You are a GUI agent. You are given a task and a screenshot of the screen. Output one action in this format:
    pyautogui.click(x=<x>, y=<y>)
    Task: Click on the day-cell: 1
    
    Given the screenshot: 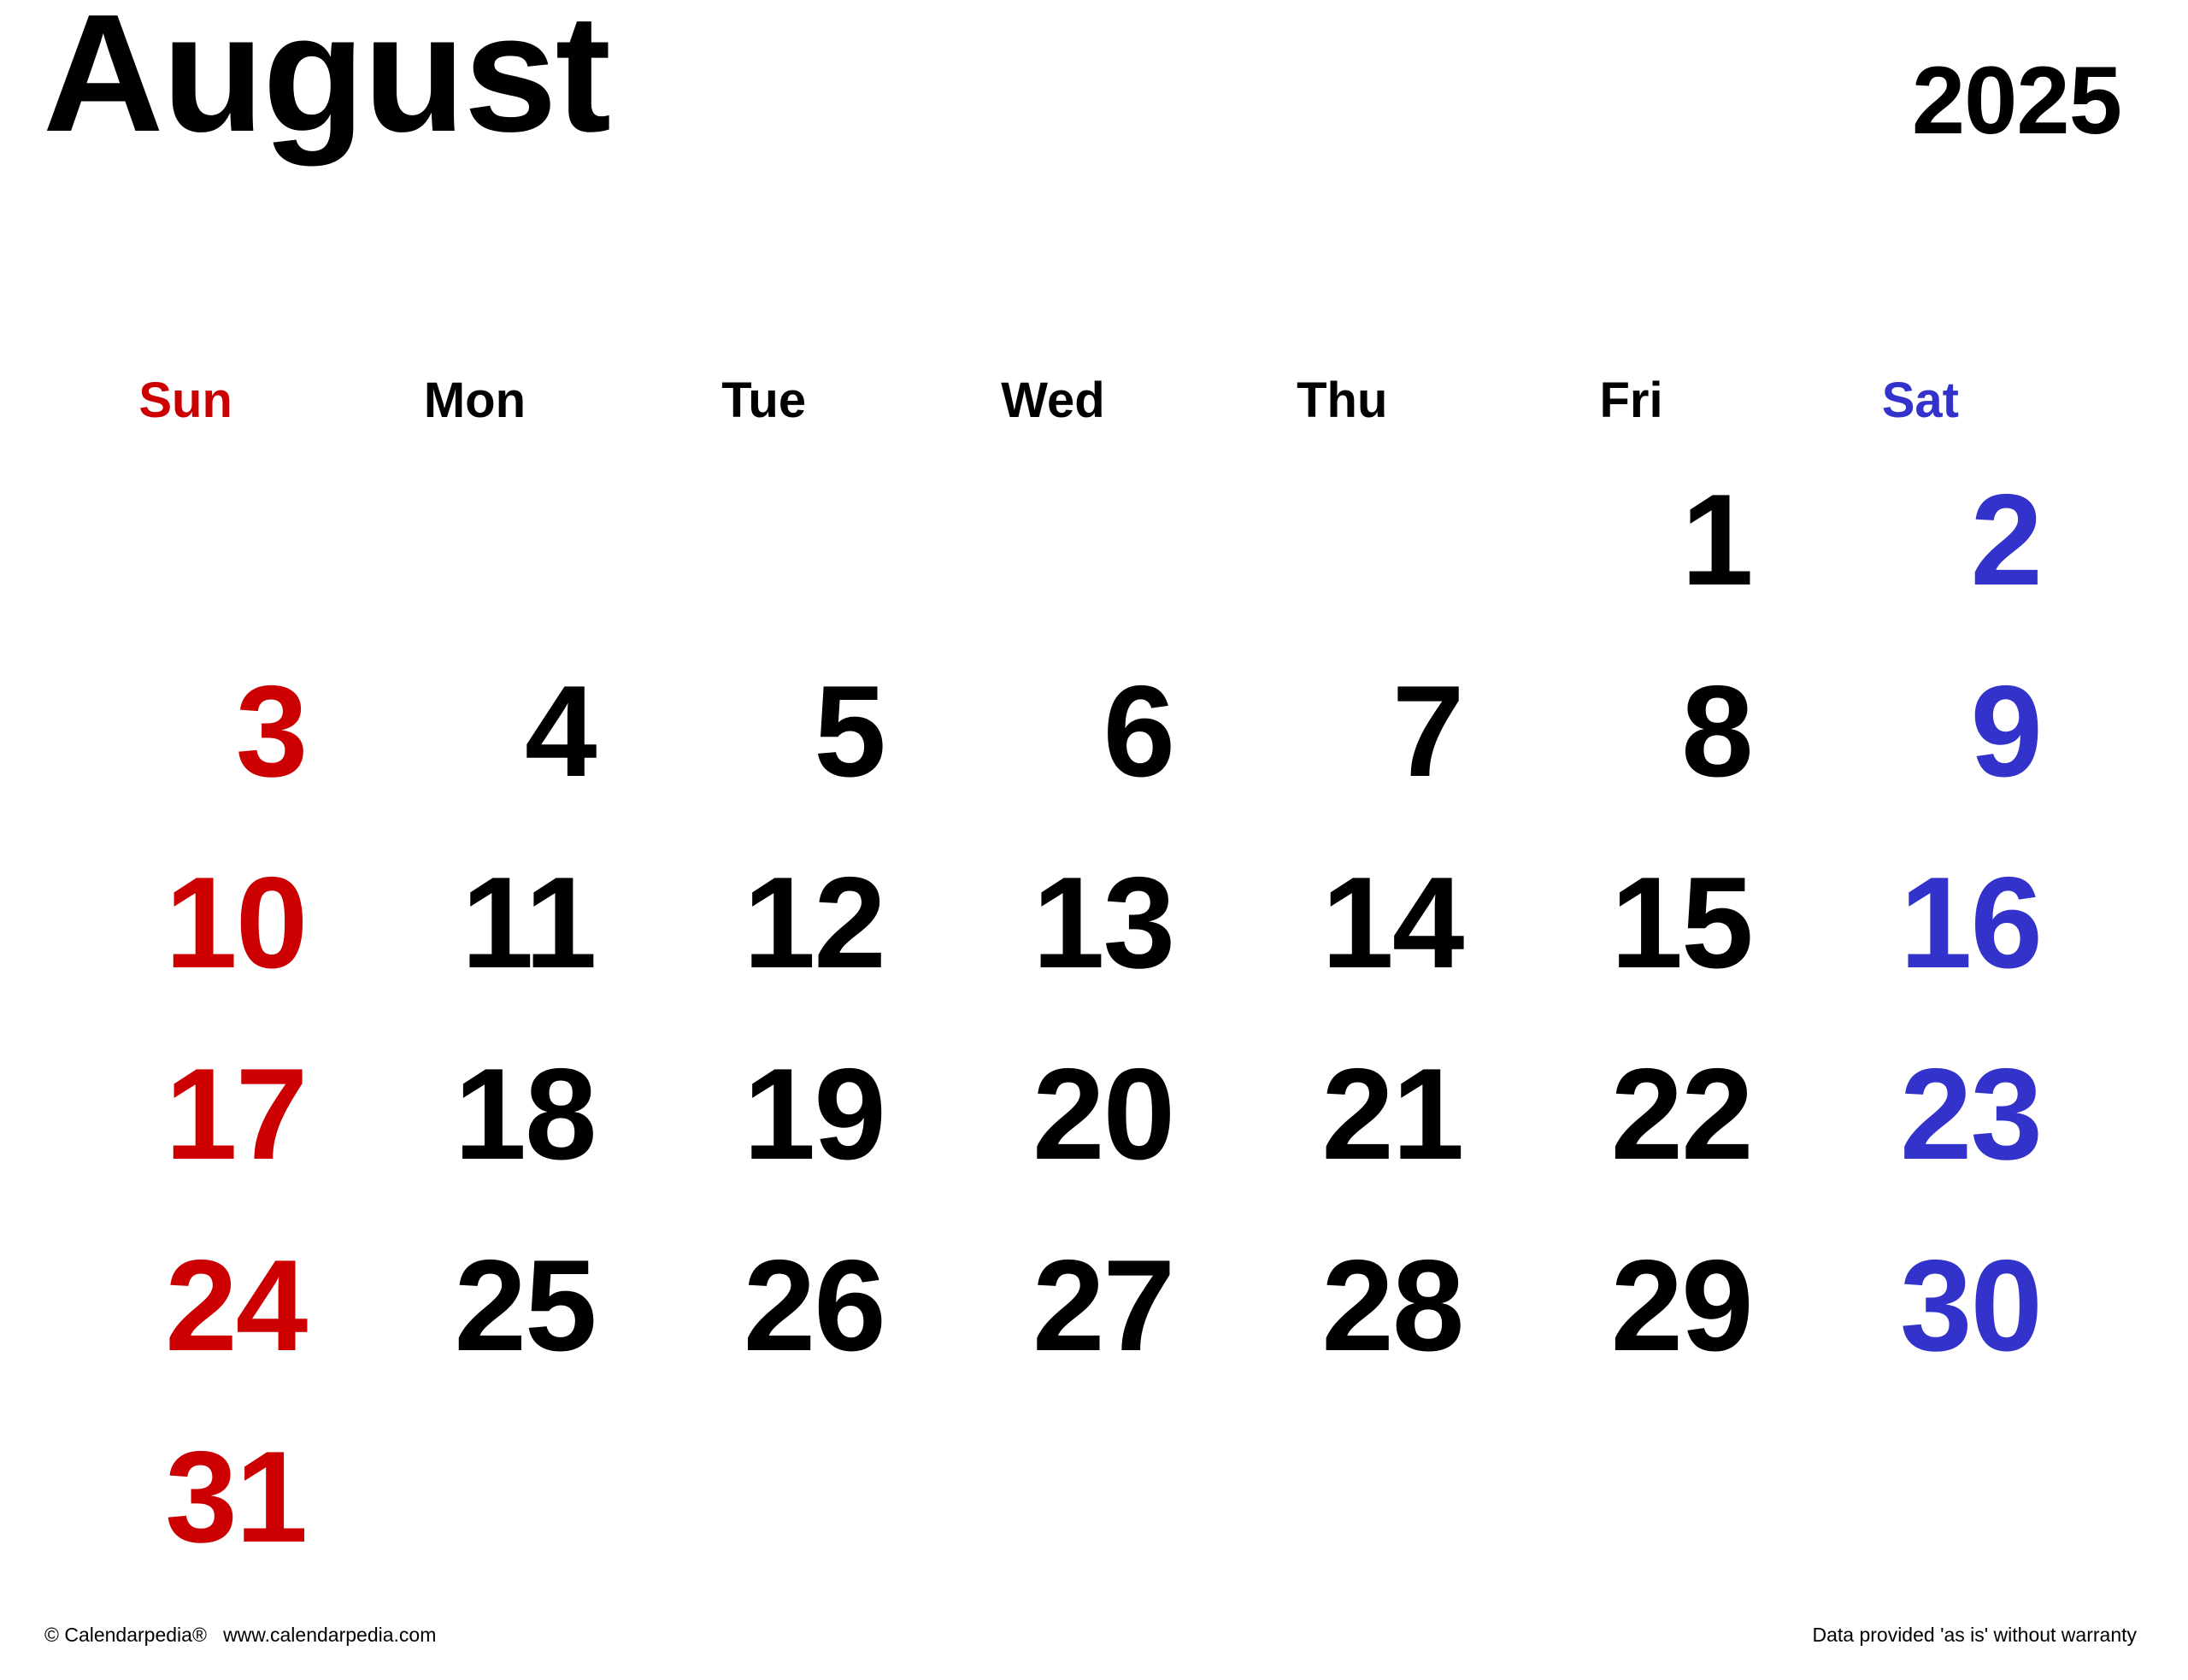 What is the action you would take?
    pyautogui.click(x=1631, y=540)
    